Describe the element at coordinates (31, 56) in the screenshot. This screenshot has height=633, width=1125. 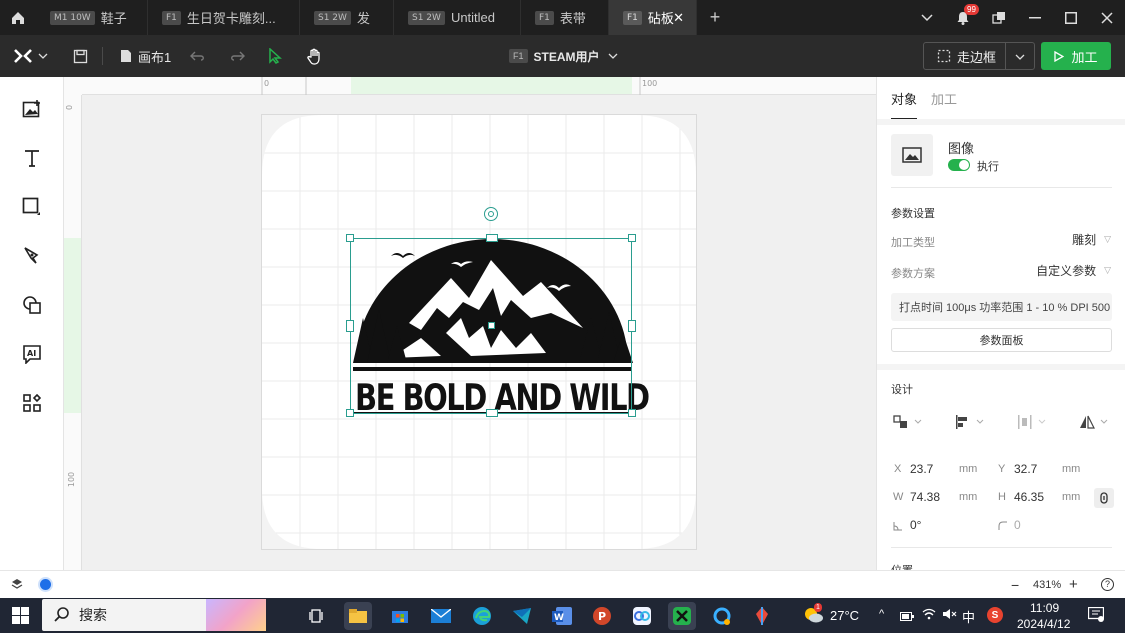
I see `app-menu-button` at that location.